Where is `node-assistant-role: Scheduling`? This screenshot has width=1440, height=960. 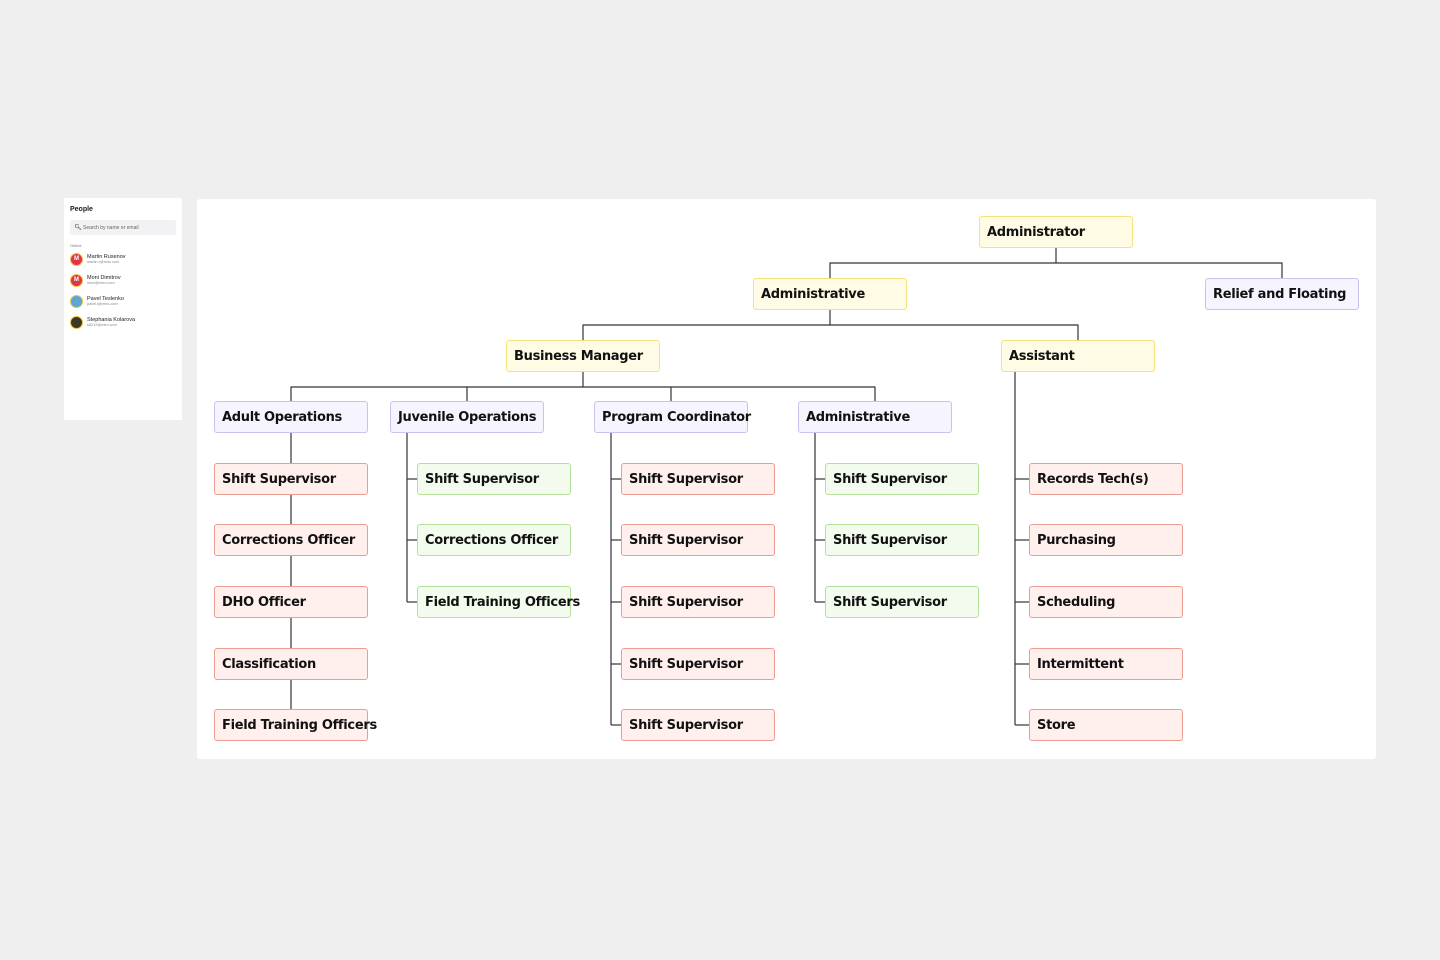 node-assistant-role: Scheduling is located at coordinates (1106, 602).